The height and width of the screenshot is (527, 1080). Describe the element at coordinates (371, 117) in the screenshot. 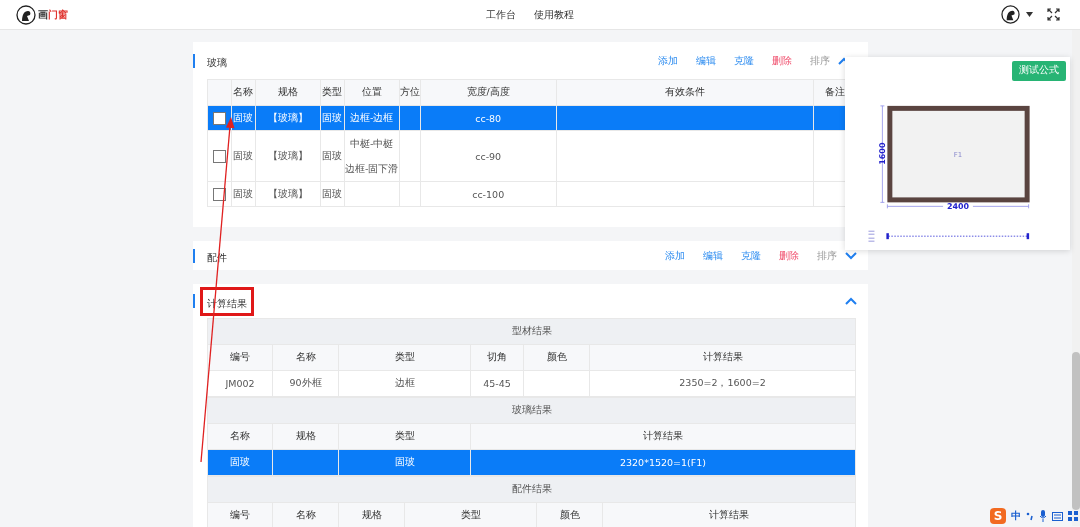

I see `table-cell: 边框-边框` at that location.